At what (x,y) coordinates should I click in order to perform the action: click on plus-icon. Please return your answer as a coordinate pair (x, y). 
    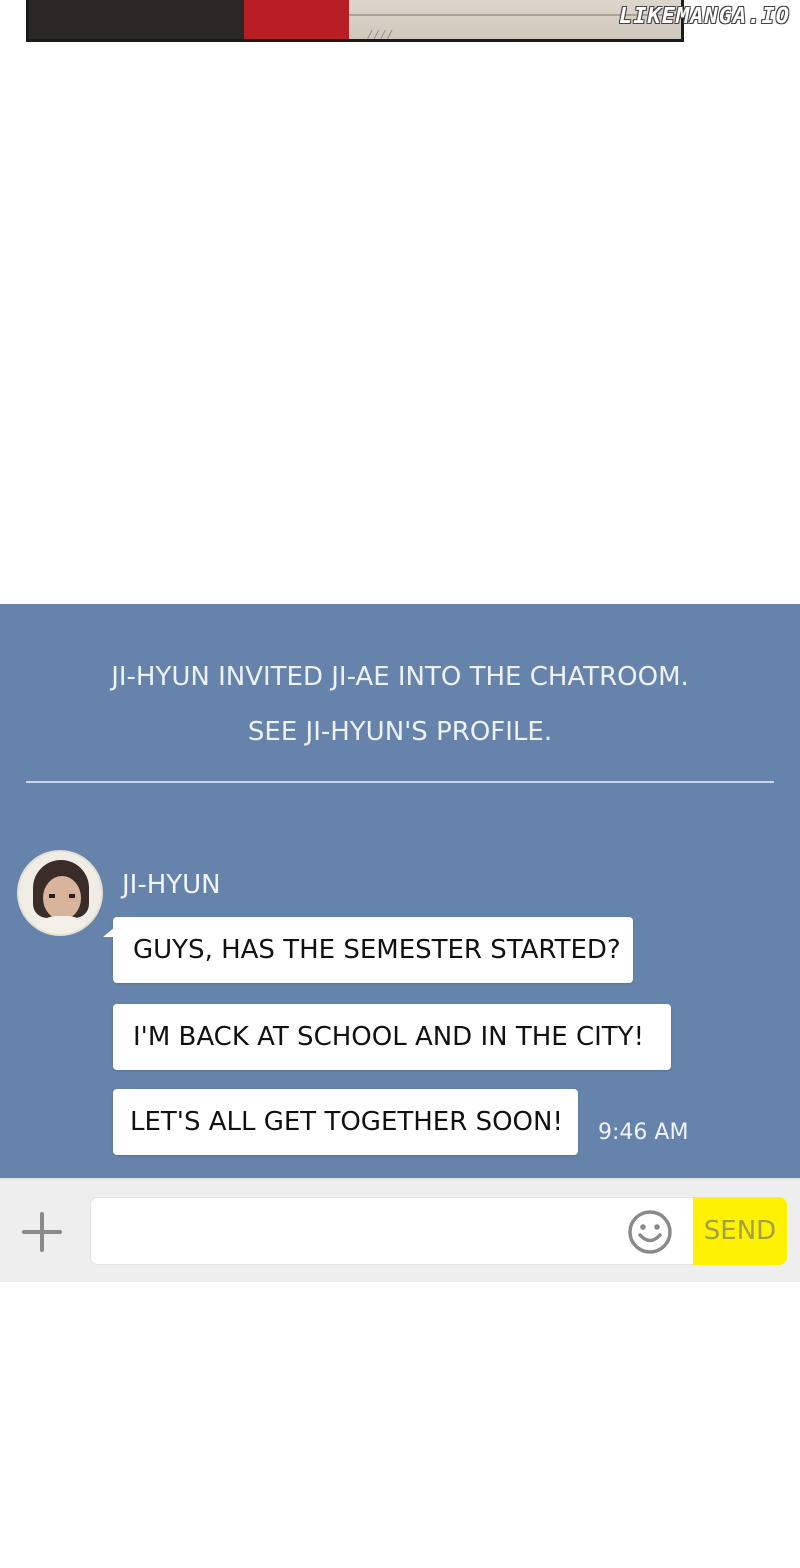
    Looking at the image, I should click on (42, 1232).